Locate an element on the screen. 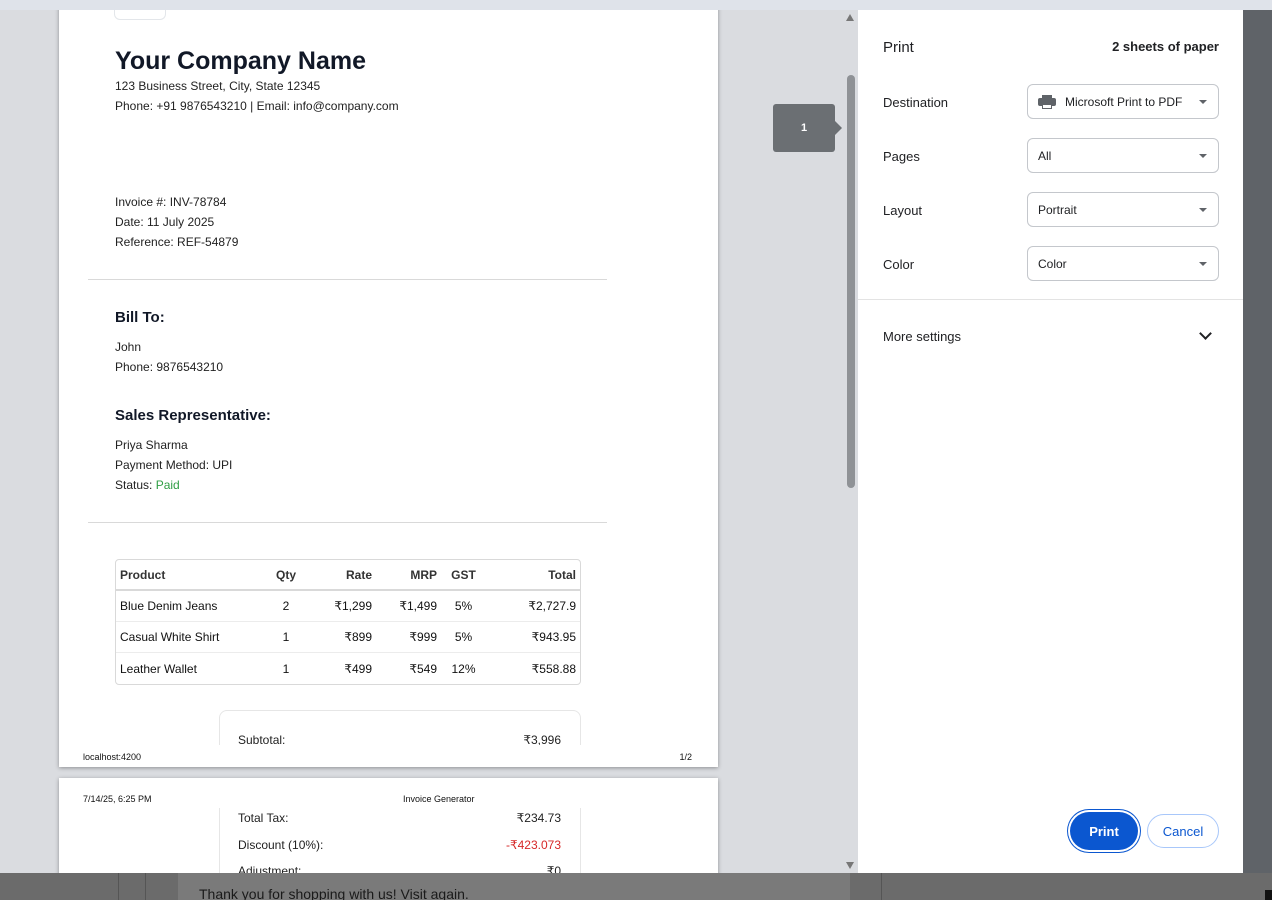 Image resolution: width=1272 pixels, height=900 pixels. discount-label: Discount (10%): is located at coordinates (281, 845).